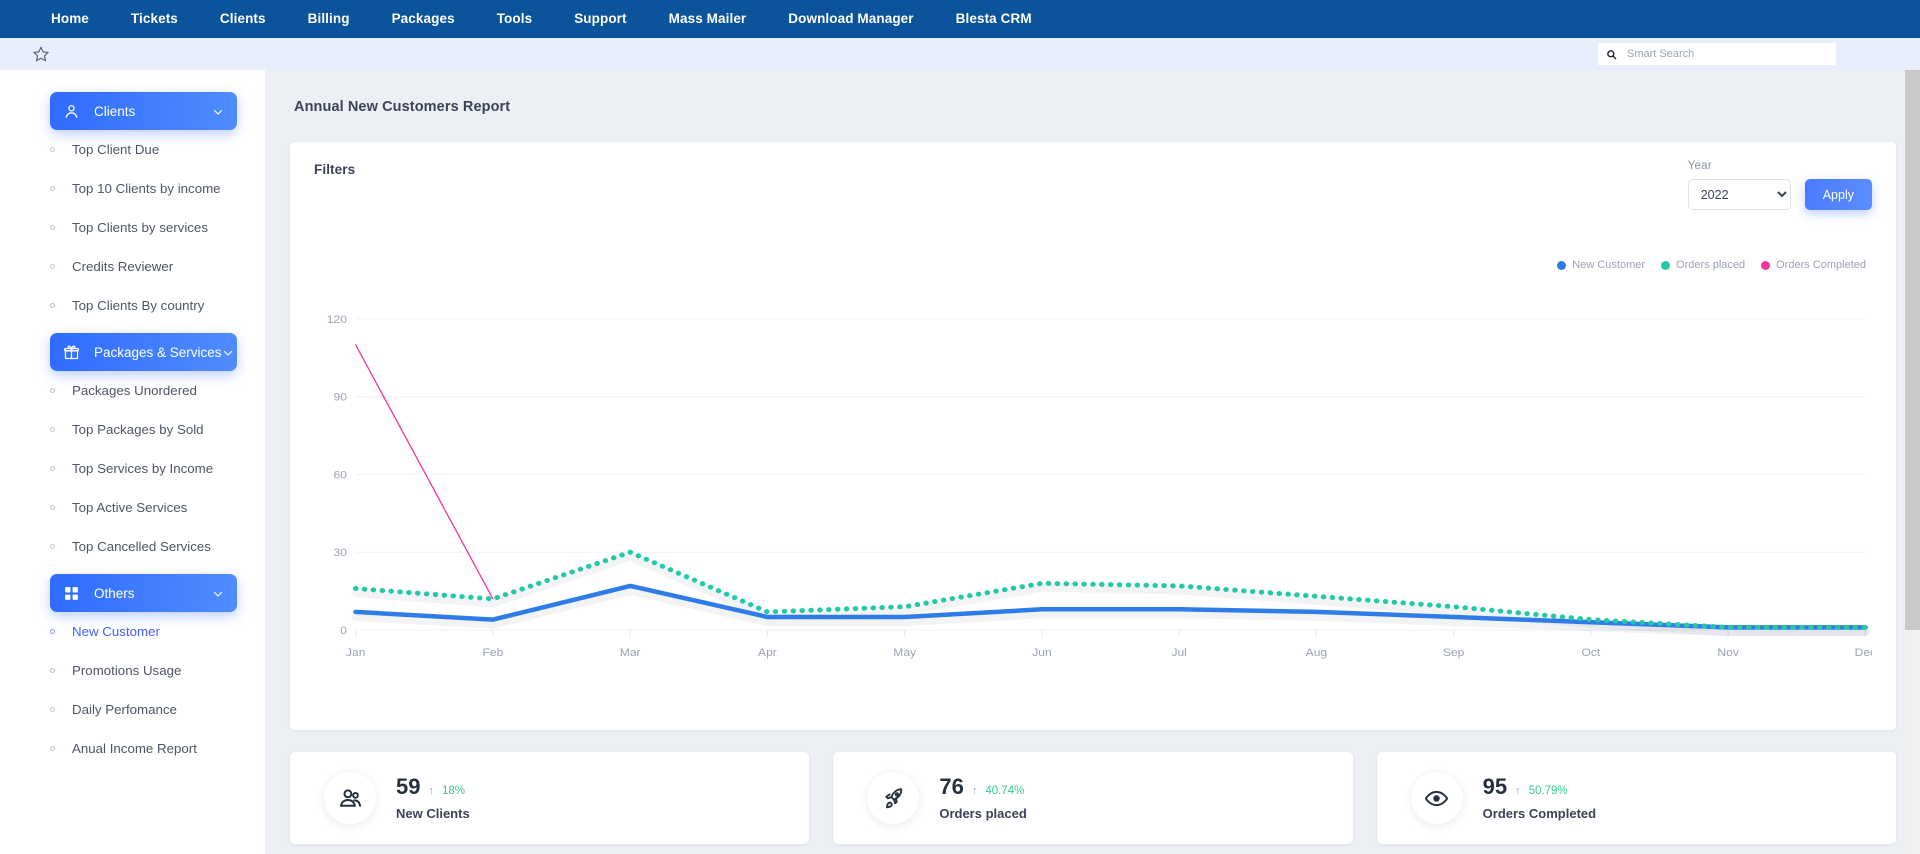 This screenshot has height=854, width=1920. I want to click on sub-toolbar, so click(960, 54).